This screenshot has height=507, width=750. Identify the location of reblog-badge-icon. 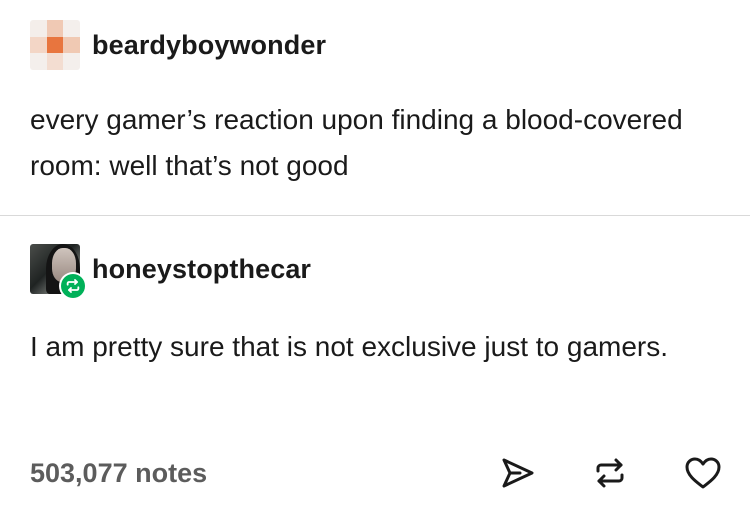
(73, 286).